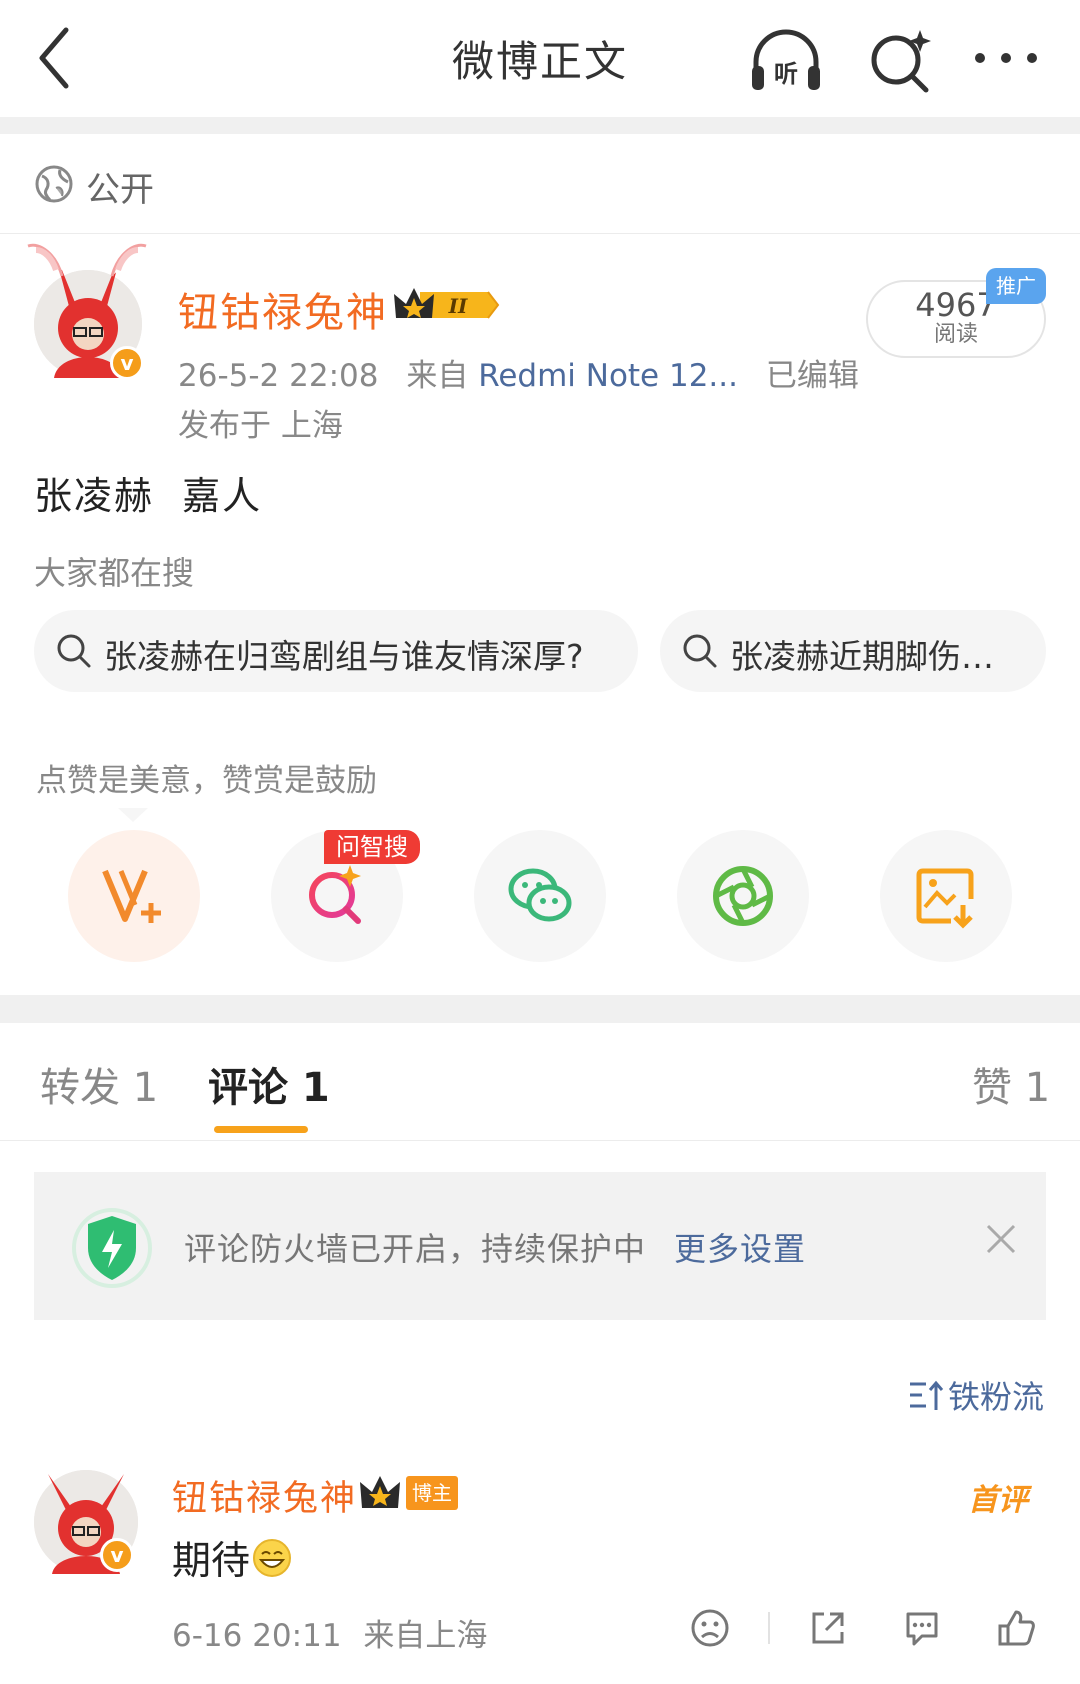 This screenshot has width=1080, height=1684. What do you see at coordinates (380, 1492) in the screenshot?
I see `crown-icon` at bounding box center [380, 1492].